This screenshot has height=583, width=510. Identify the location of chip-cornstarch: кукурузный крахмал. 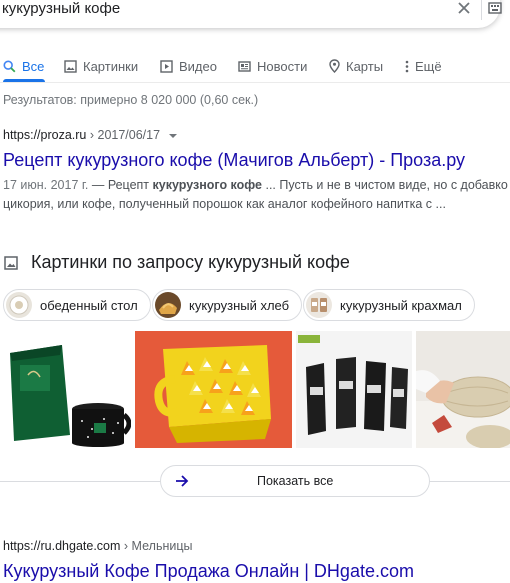
(389, 305).